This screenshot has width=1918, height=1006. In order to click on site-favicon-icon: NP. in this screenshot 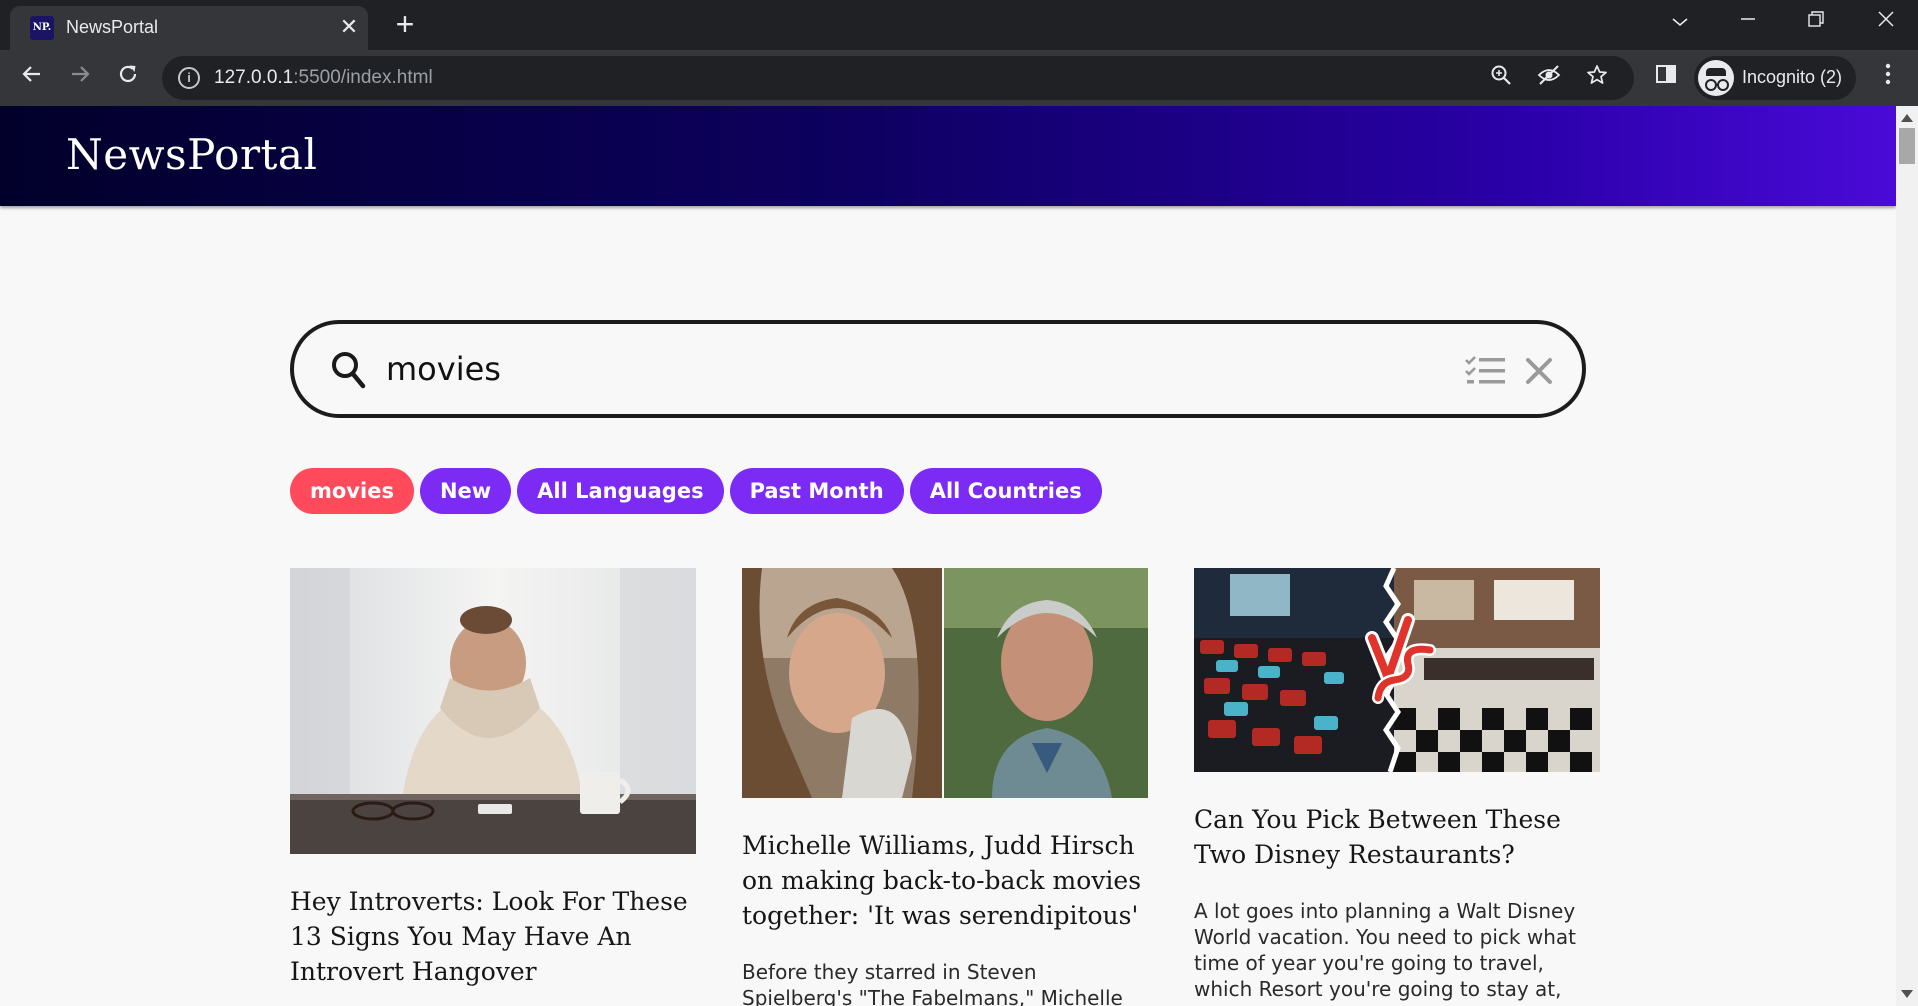, I will do `click(42, 28)`.